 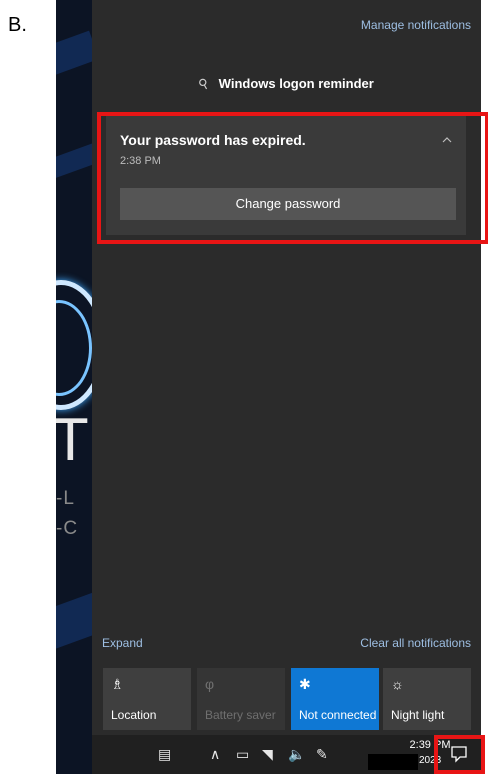 I want to click on expand-link: Expand, so click(x=122, y=643).